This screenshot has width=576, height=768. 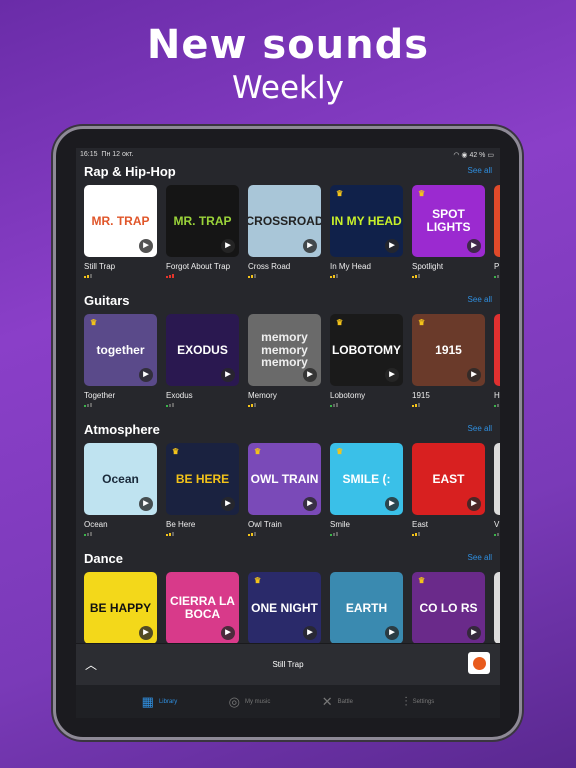 What do you see at coordinates (120, 350) in the screenshot?
I see `track-artwork: ♛ together ▶` at bounding box center [120, 350].